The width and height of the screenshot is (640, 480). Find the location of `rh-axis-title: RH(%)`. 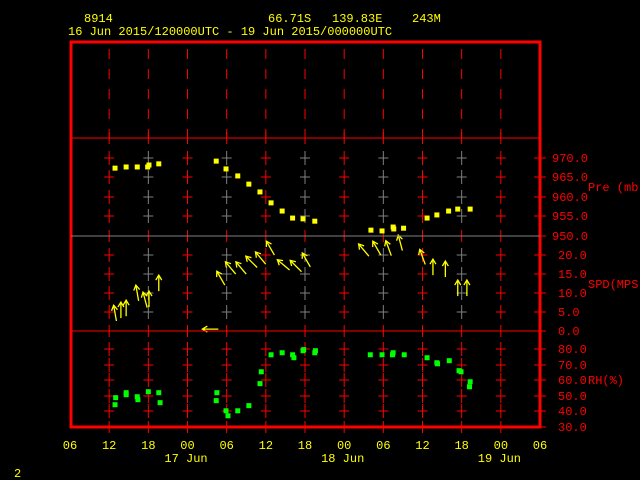

rh-axis-title: RH(%) is located at coordinates (606, 381).